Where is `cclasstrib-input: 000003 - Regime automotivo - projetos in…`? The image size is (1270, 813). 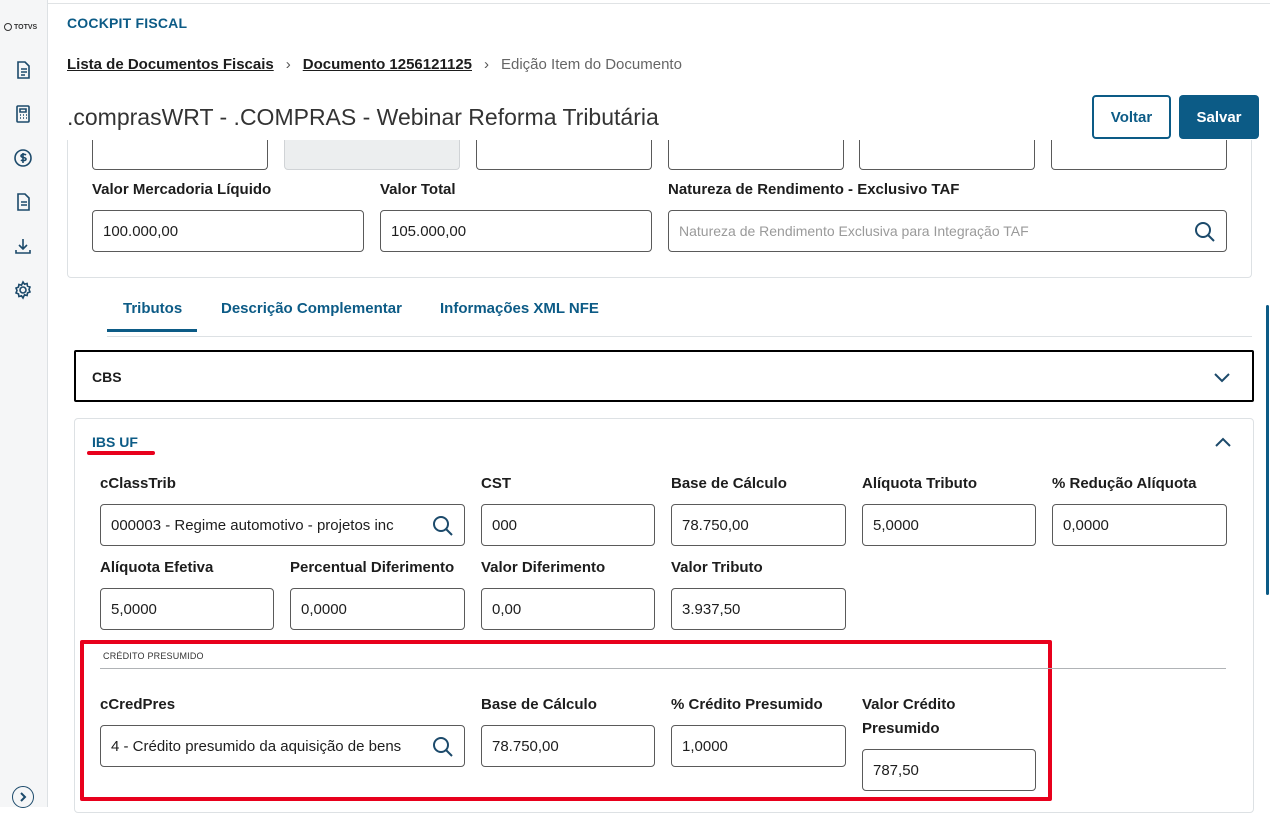
cclasstrib-input: 000003 - Regime automotivo - projetos in… is located at coordinates (282, 525).